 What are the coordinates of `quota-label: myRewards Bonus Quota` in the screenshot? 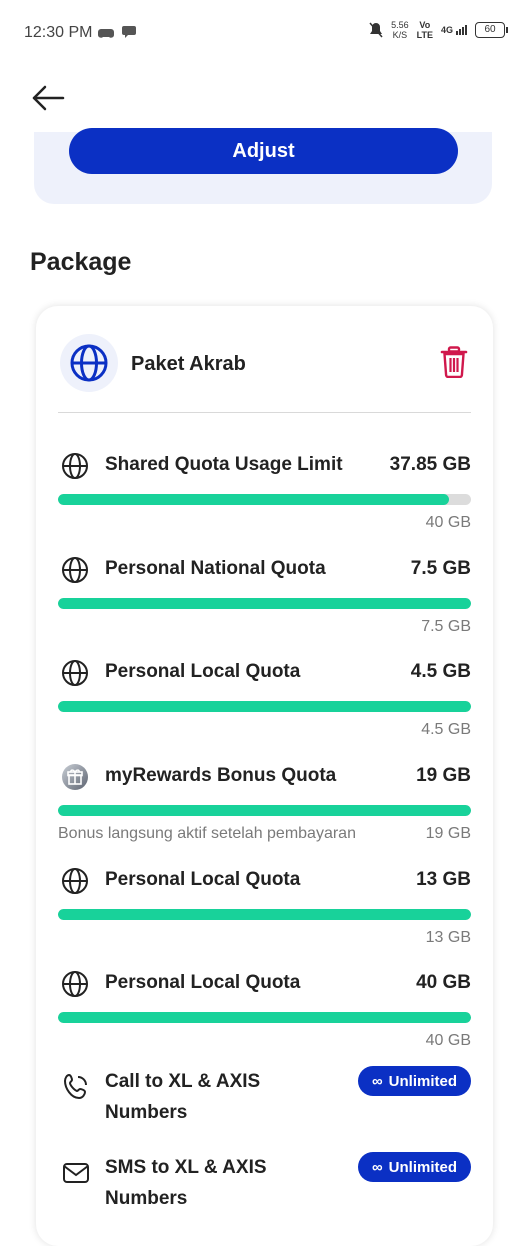 It's located at (221, 775).